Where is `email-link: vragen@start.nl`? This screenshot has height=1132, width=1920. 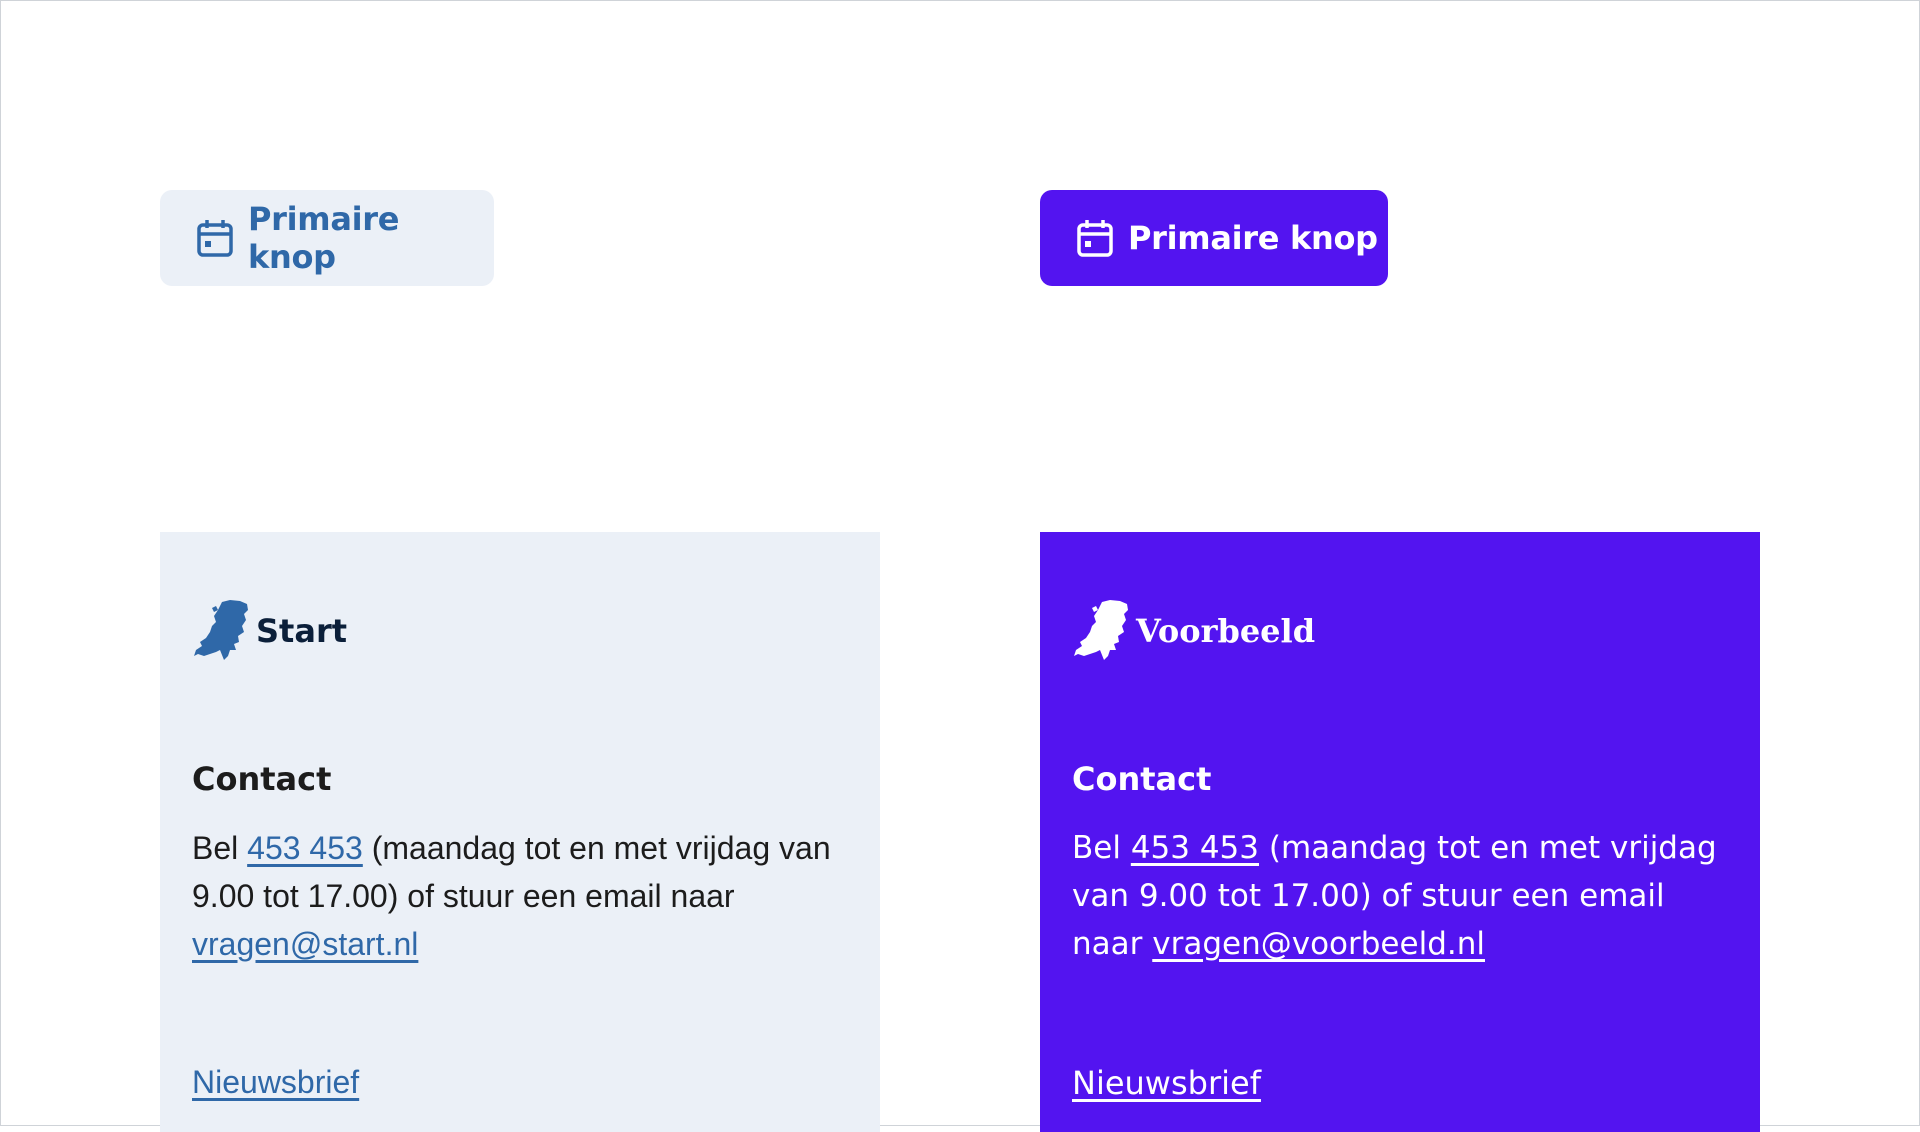
email-link: vragen@start.nl is located at coordinates (305, 944).